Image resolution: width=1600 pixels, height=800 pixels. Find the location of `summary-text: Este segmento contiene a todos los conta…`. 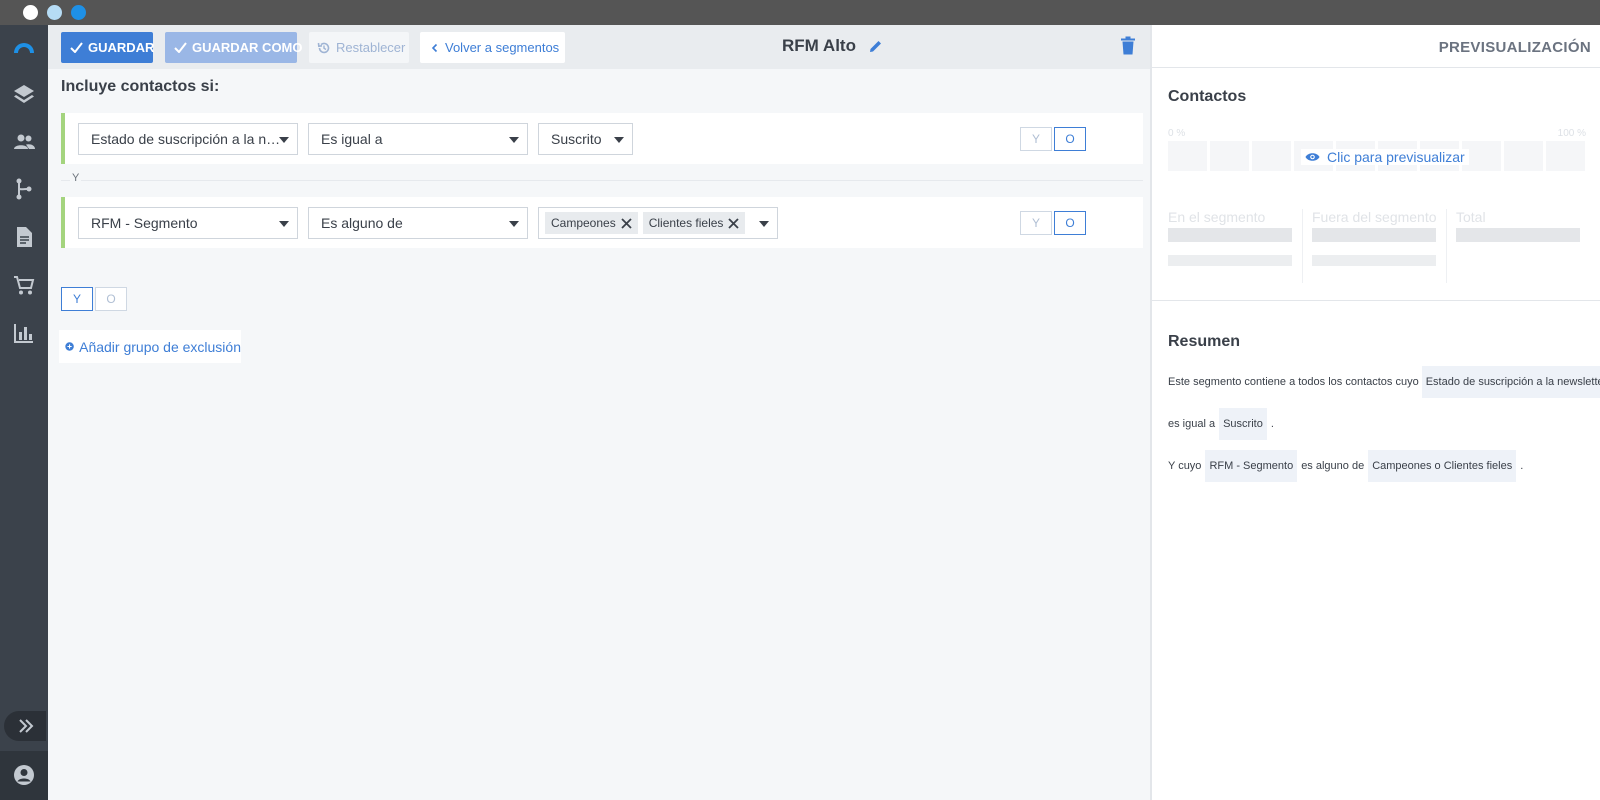

summary-text: Este segmento contiene a todos los conta… is located at coordinates (1293, 382).